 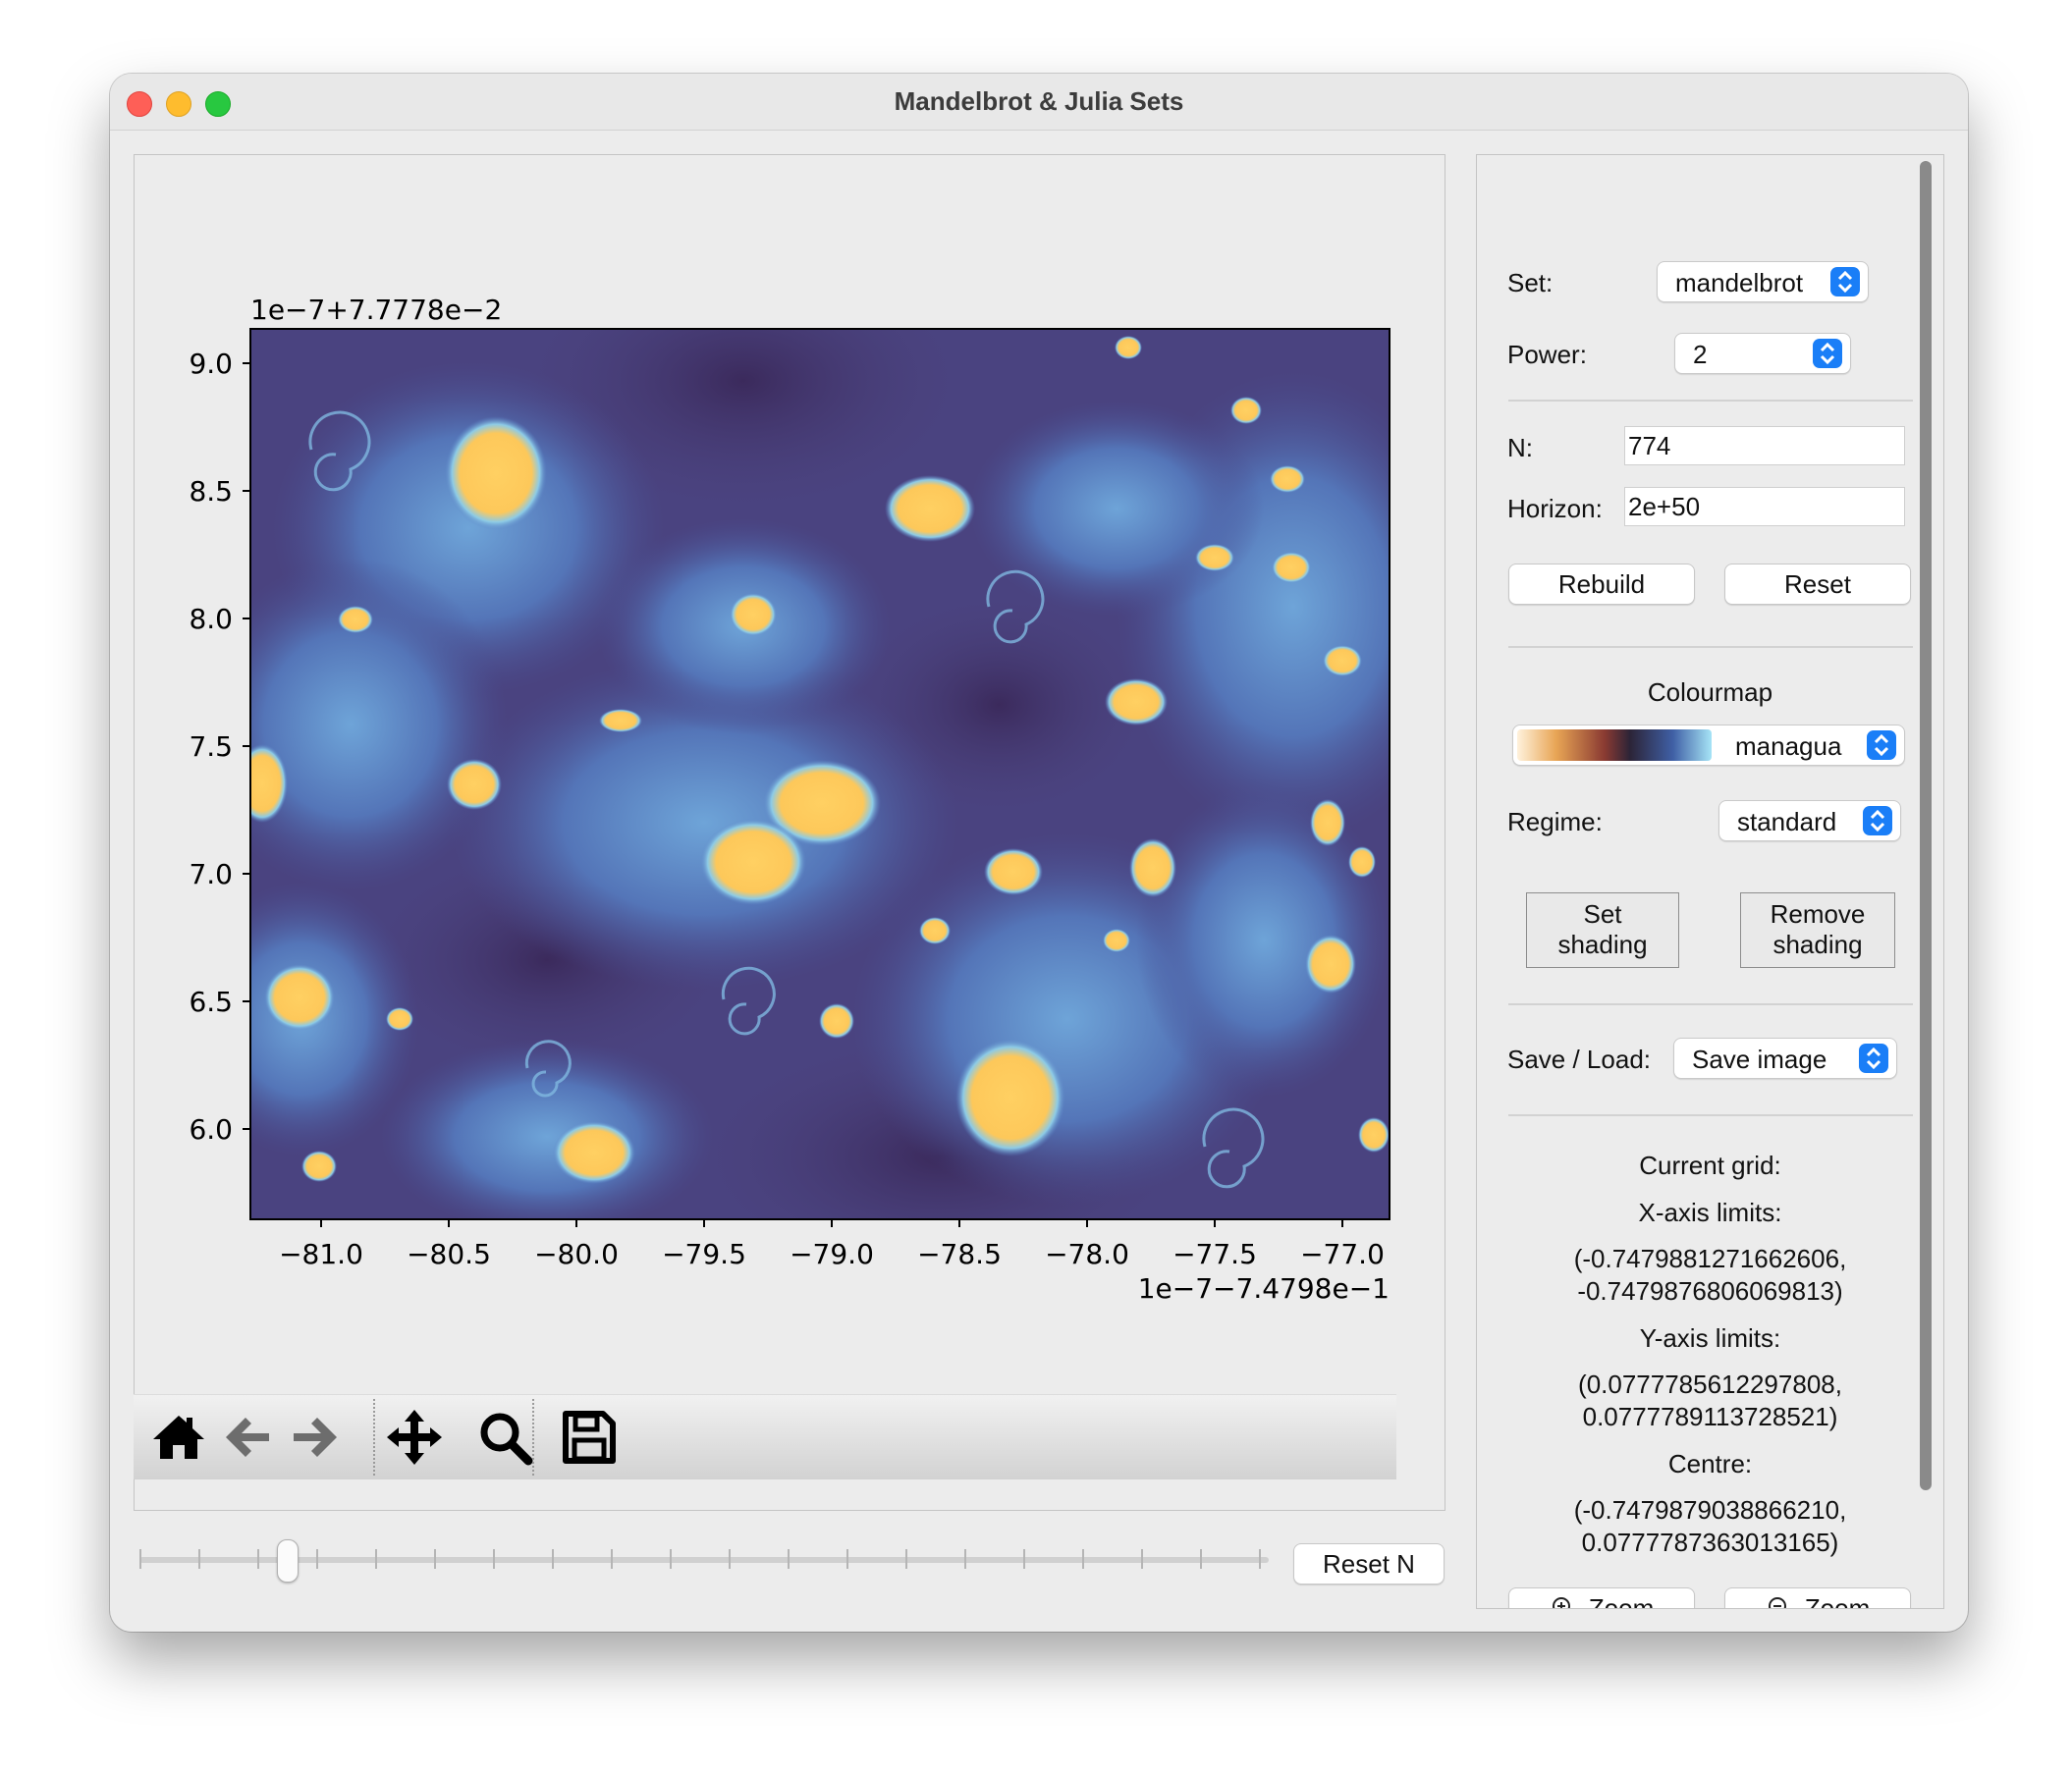 I want to click on horizon-label: Horizon:, so click(x=1555, y=509).